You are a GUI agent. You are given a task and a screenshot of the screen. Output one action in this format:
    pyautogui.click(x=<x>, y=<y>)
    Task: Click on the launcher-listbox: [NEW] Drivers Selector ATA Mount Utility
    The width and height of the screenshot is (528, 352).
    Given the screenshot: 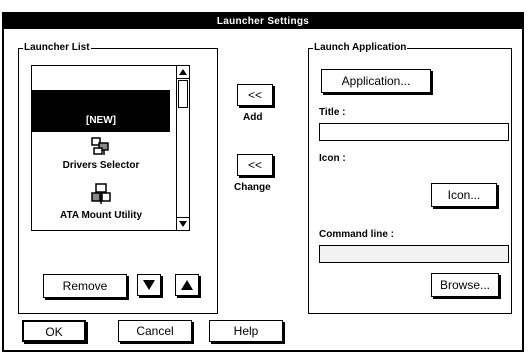 What is the action you would take?
    pyautogui.click(x=110, y=148)
    